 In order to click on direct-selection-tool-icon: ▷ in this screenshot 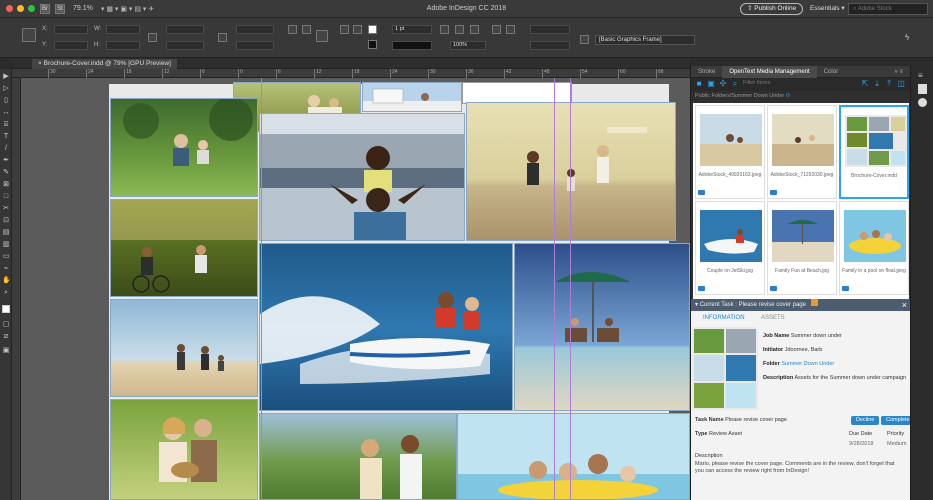, I will do `click(6, 89)`.